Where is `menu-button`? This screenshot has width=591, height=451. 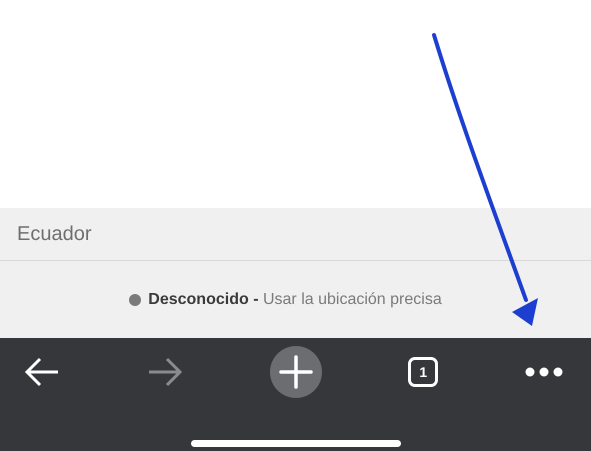
menu-button is located at coordinates (544, 372).